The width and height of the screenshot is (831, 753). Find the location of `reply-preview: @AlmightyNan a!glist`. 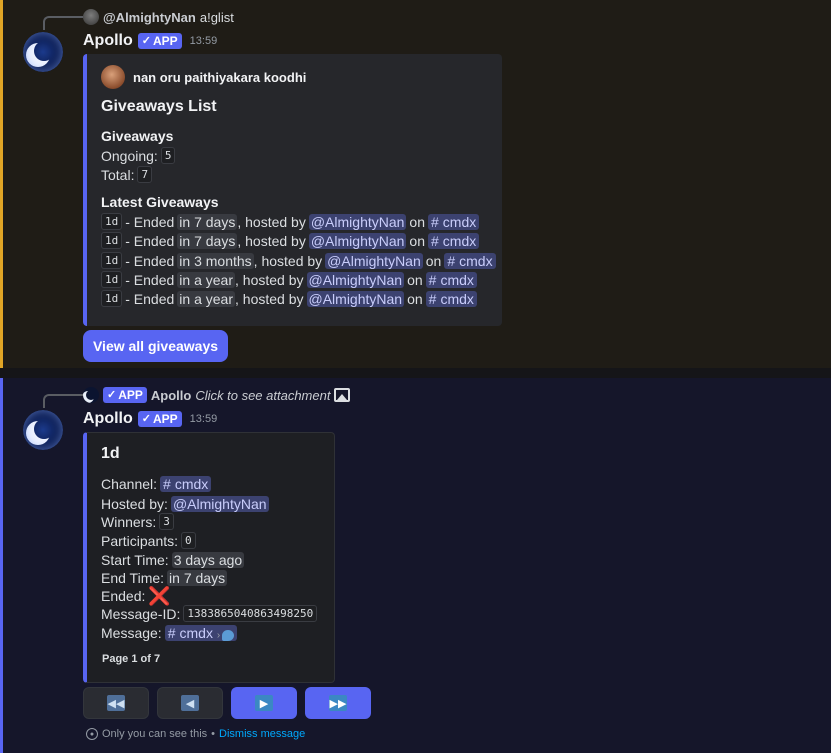

reply-preview: @AlmightyNan a!glist is located at coordinates (158, 17).